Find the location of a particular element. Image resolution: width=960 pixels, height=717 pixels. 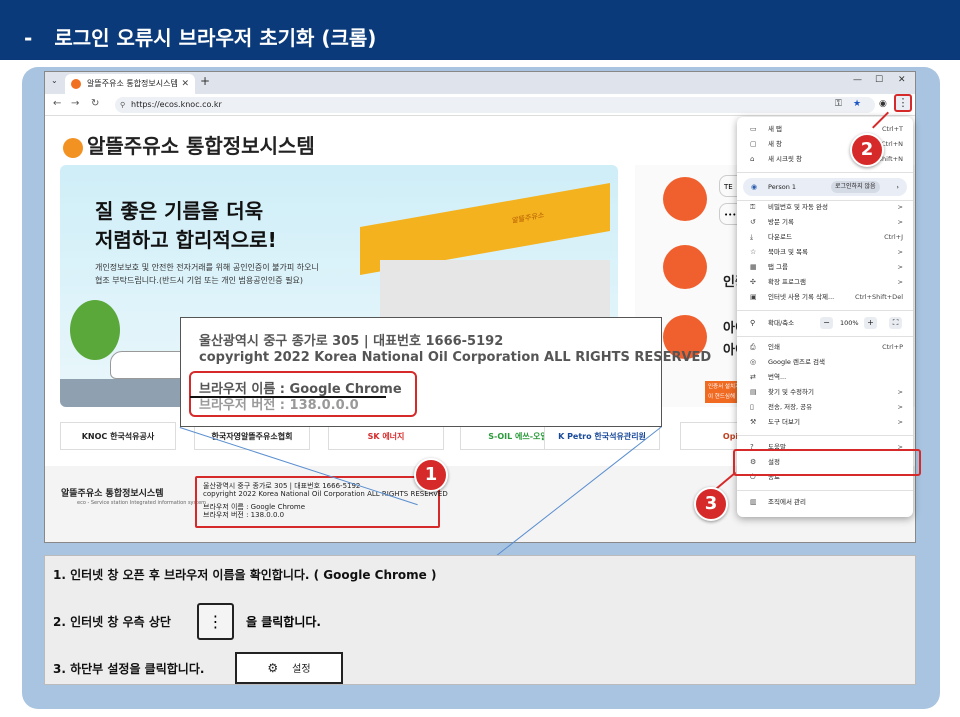

menu-item-label: 새 탭 is located at coordinates (775, 129).